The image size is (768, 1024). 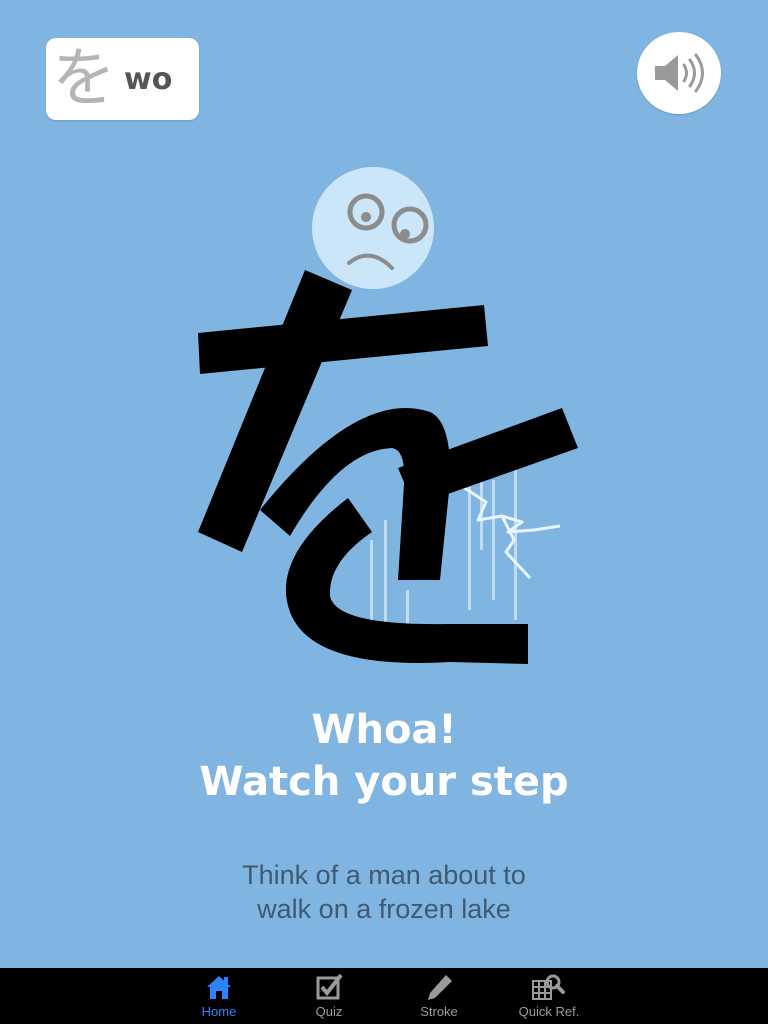 What do you see at coordinates (219, 1011) in the screenshot?
I see `tab-home-label: Home` at bounding box center [219, 1011].